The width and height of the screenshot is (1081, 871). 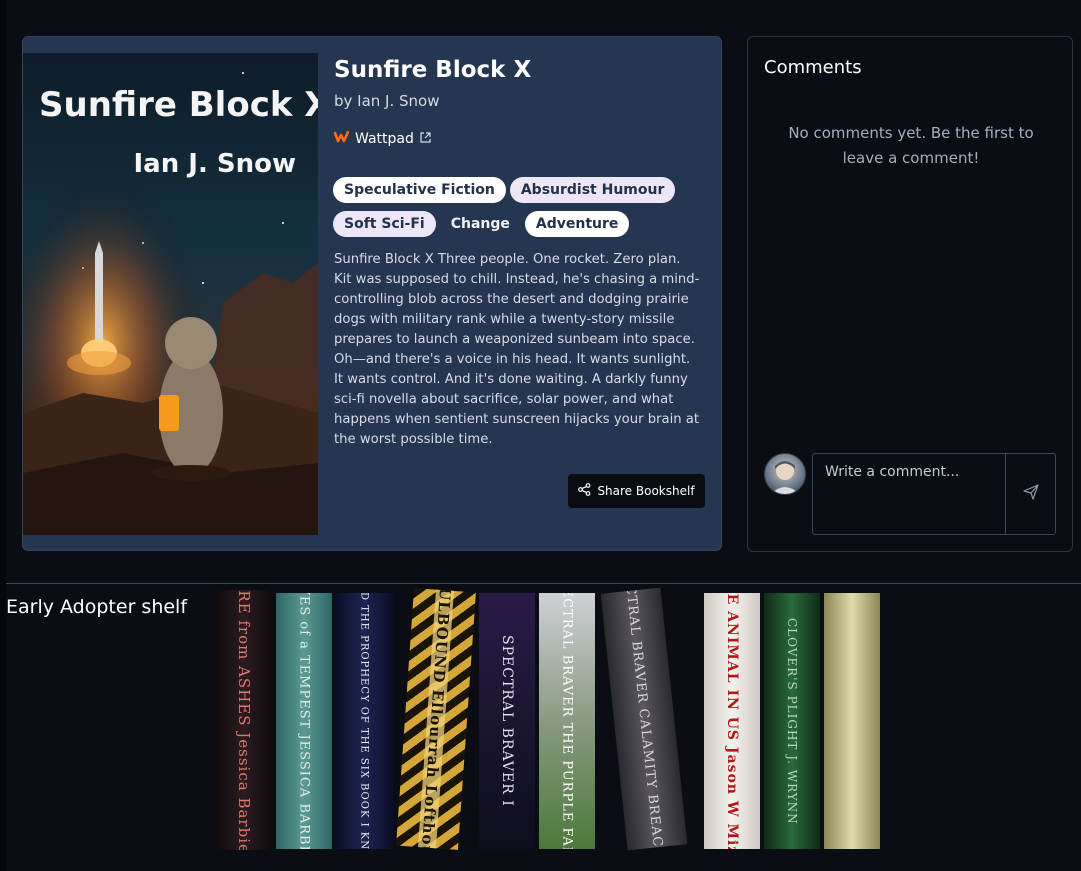 I want to click on book-spine-soulbound: SOULBOUND Ellourrah Lofthouse, so click(x=436, y=719).